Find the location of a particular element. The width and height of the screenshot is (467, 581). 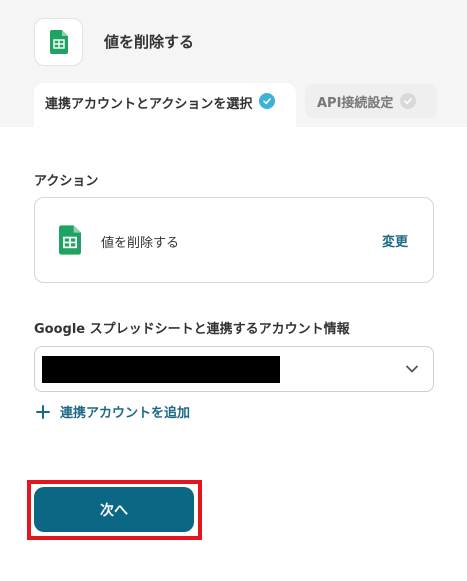

add-account-label: 連携アカウントを追加 is located at coordinates (125, 413).